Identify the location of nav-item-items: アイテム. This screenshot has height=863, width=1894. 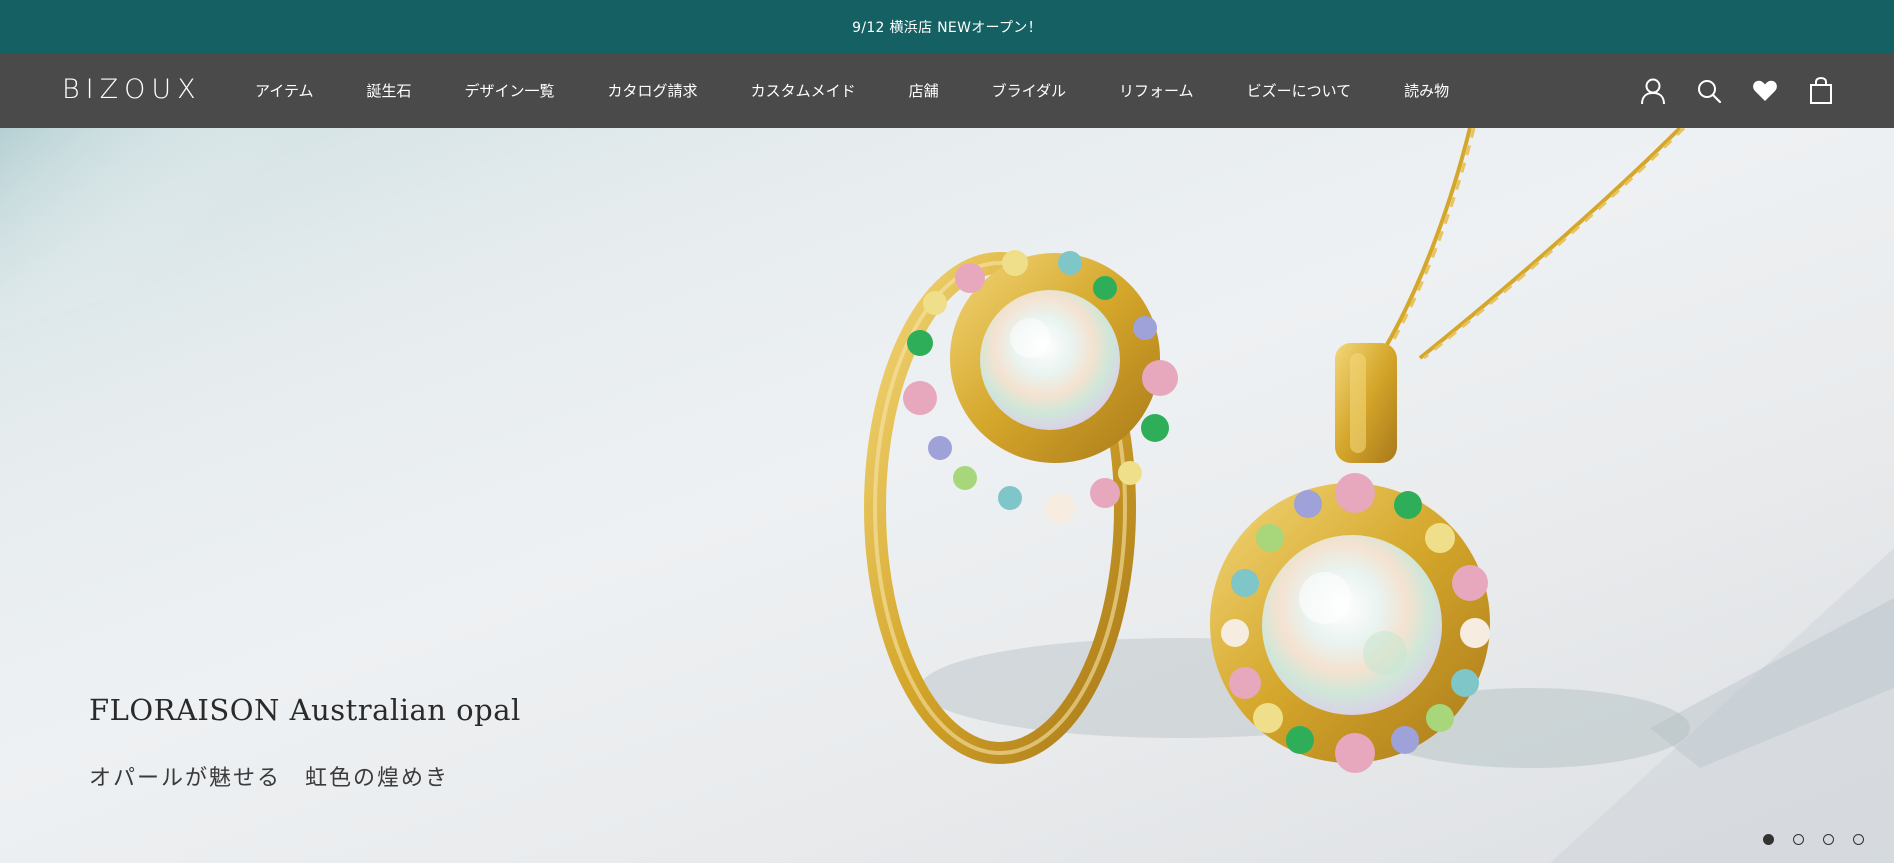
(284, 90).